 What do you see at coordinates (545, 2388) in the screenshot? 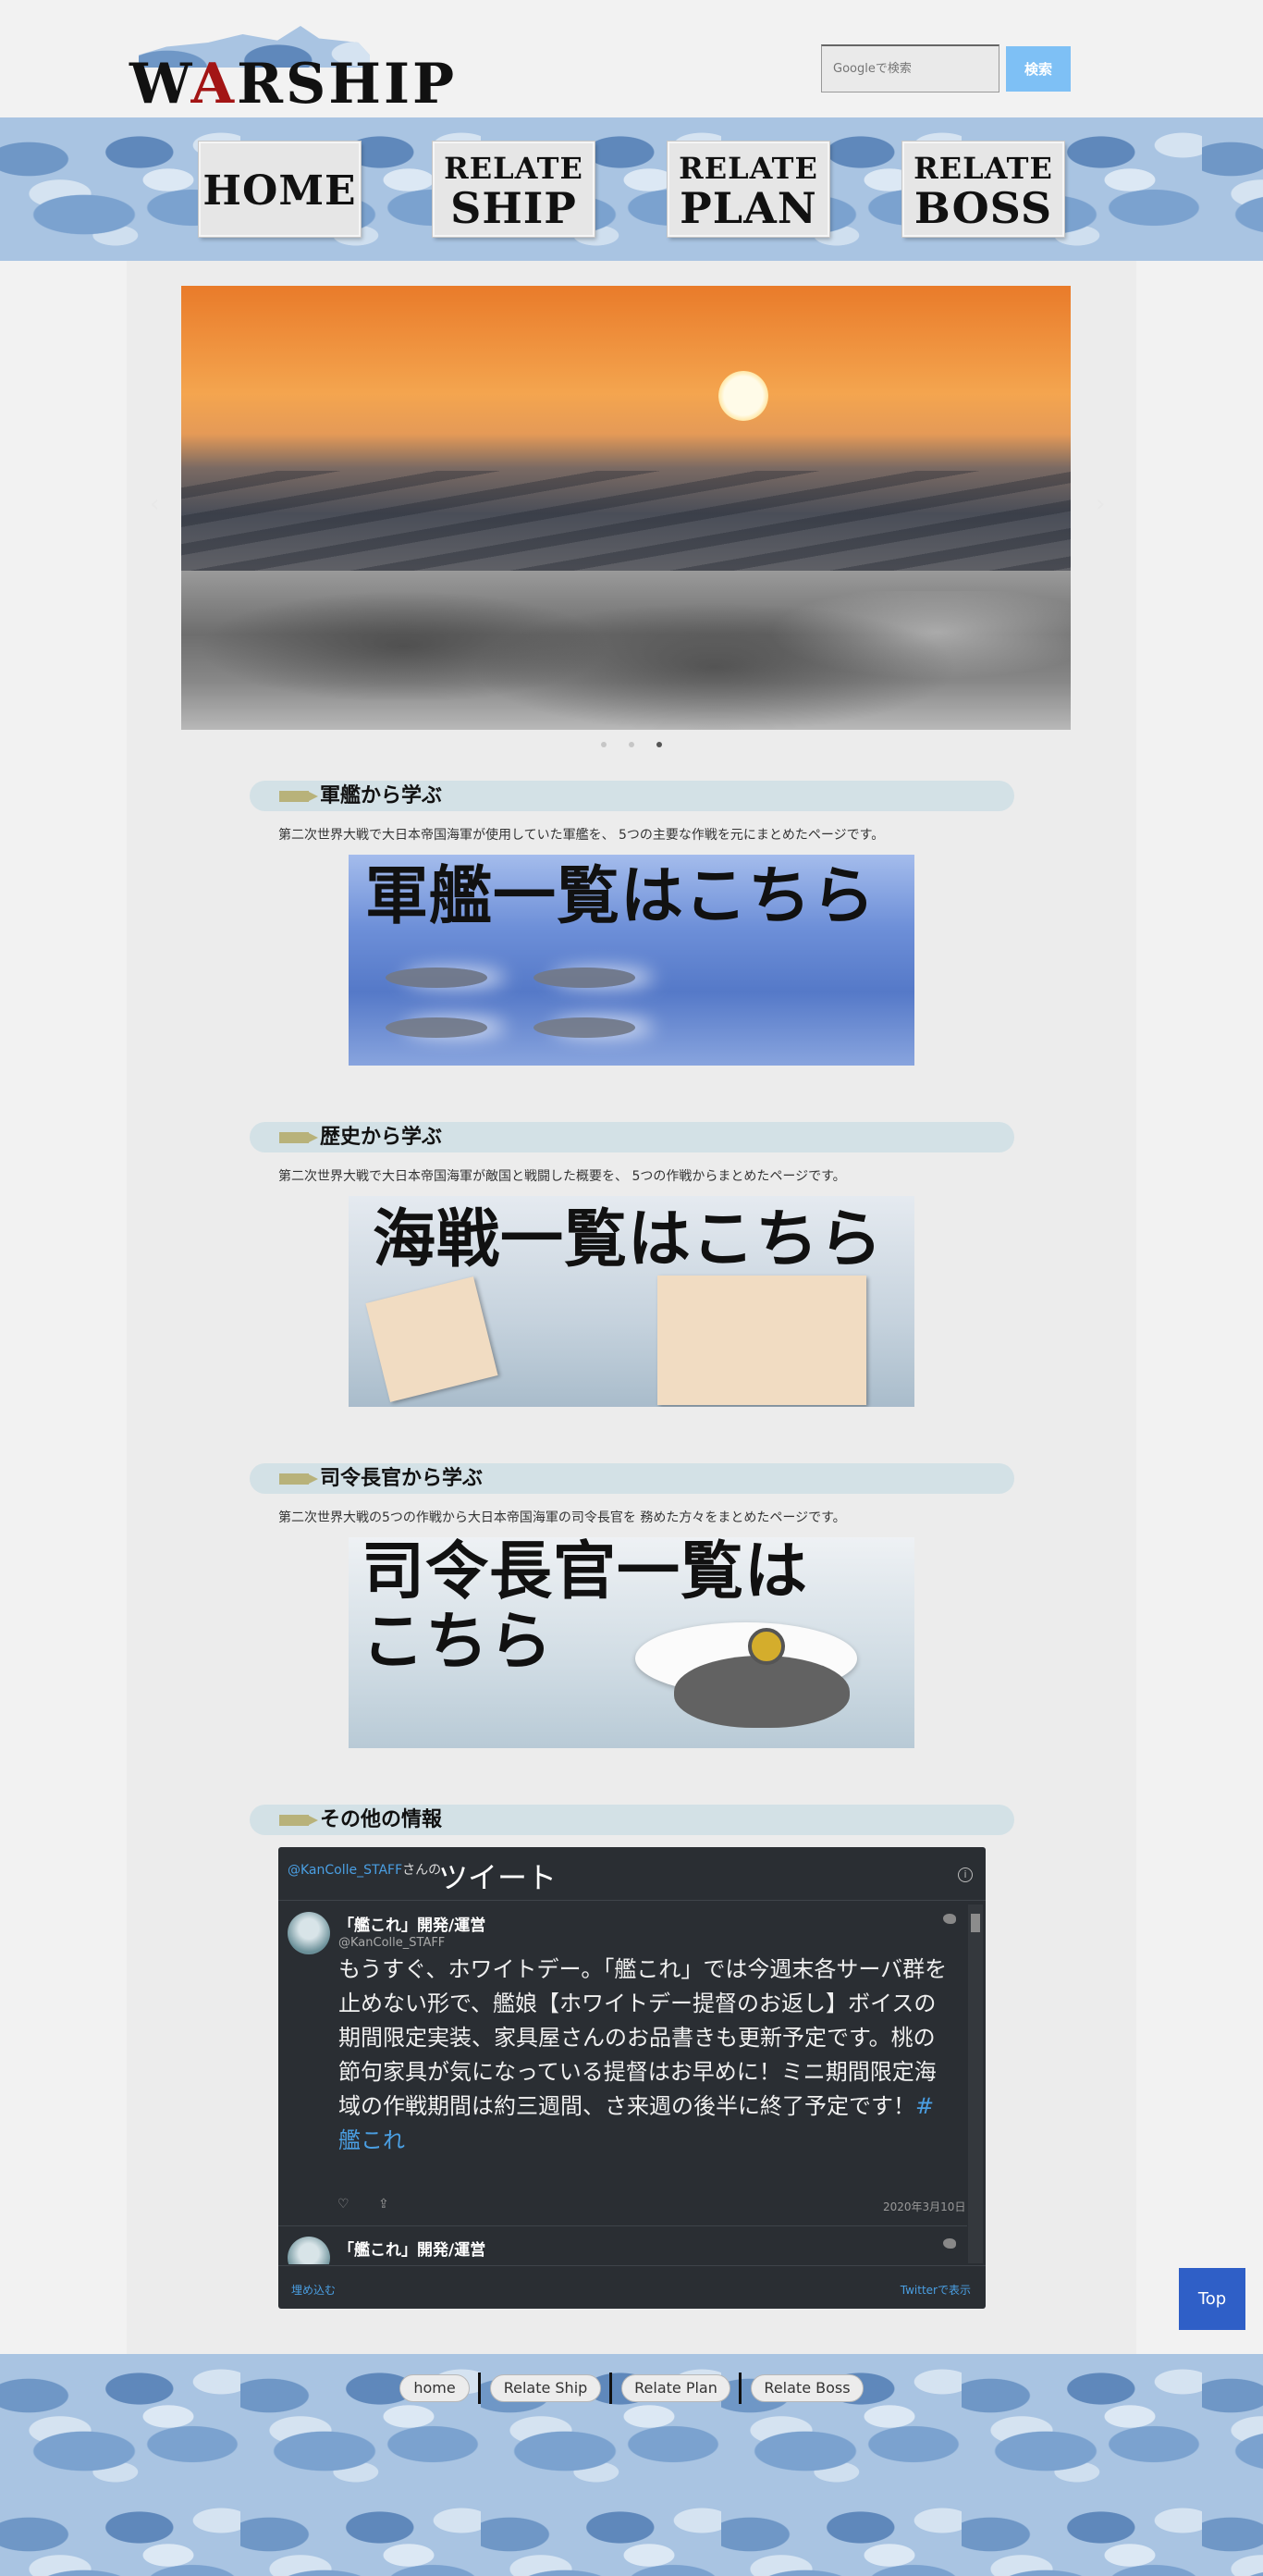
I see `footer-link-relate-ship: Relate Ship` at bounding box center [545, 2388].